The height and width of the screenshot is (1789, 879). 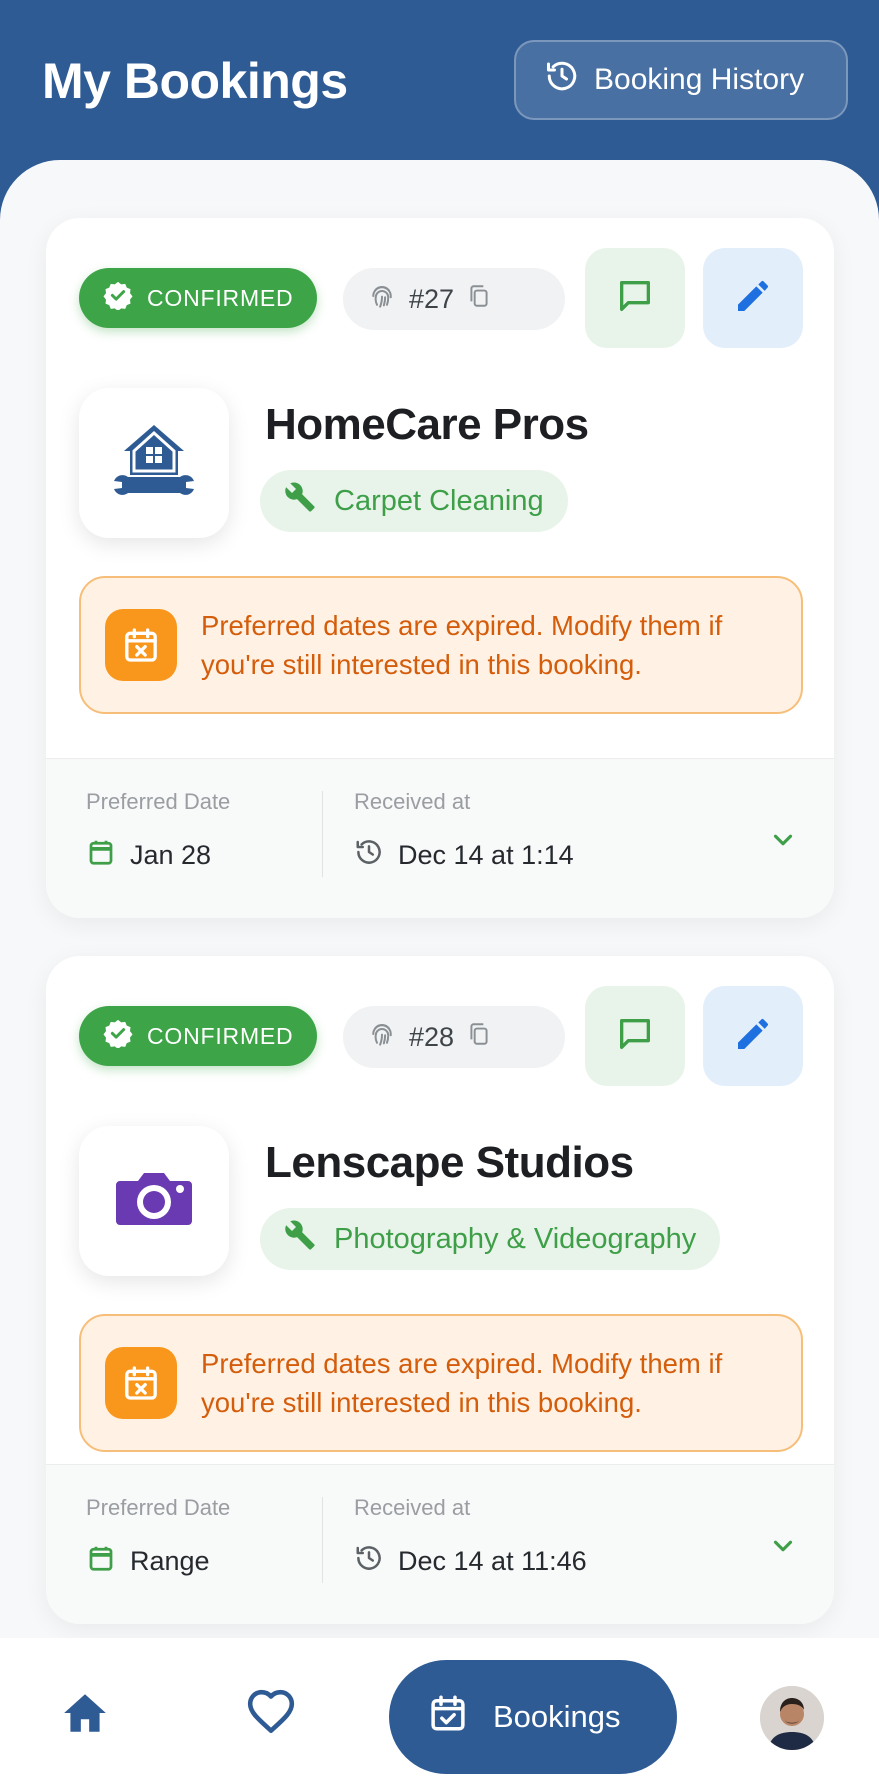 I want to click on company-name: Lenscape Studios, so click(x=449, y=1162).